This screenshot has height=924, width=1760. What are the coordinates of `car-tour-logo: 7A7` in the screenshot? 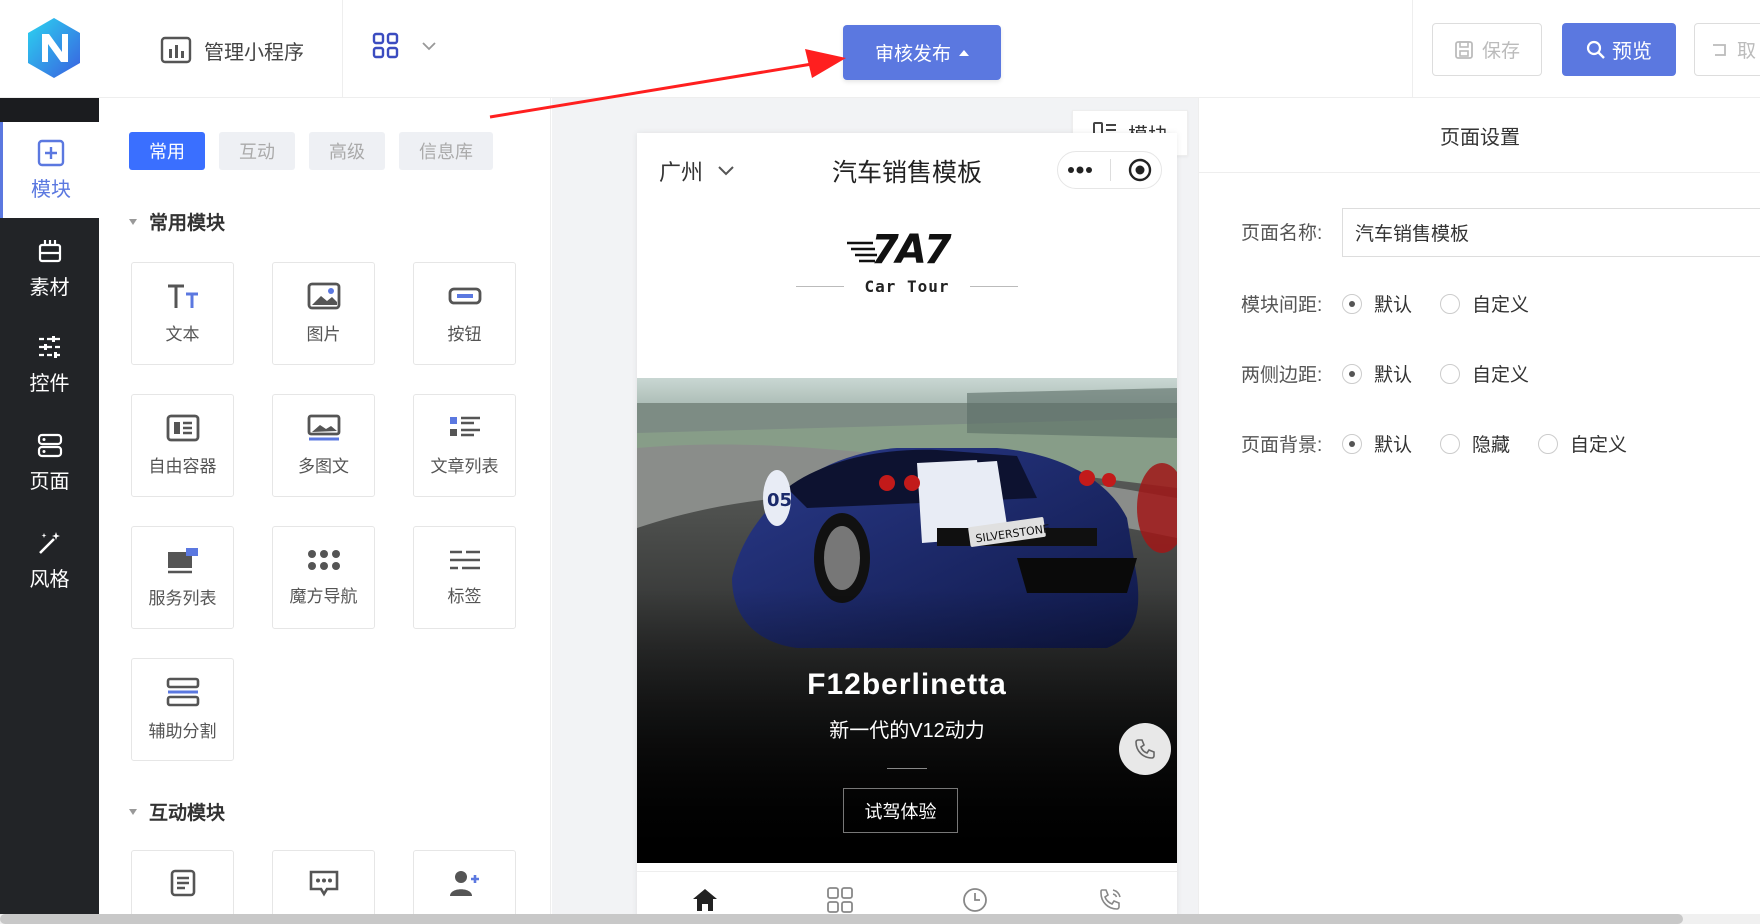 It's located at (901, 249).